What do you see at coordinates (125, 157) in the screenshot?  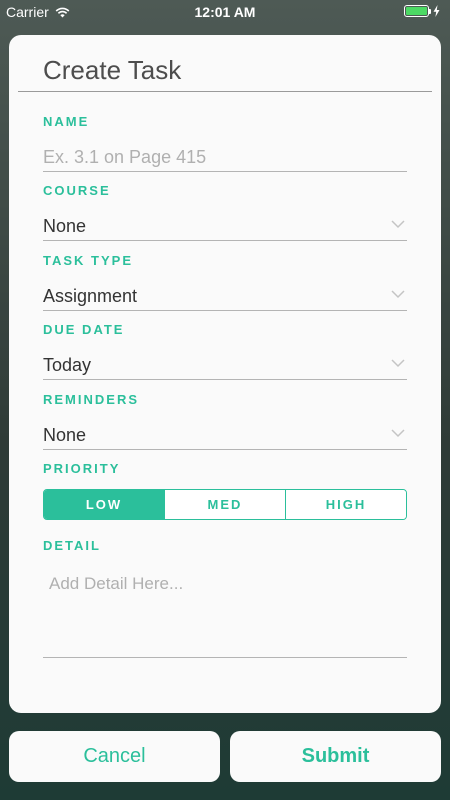 I see `name-placeholder: Ex. 3.1 on Page 415` at bounding box center [125, 157].